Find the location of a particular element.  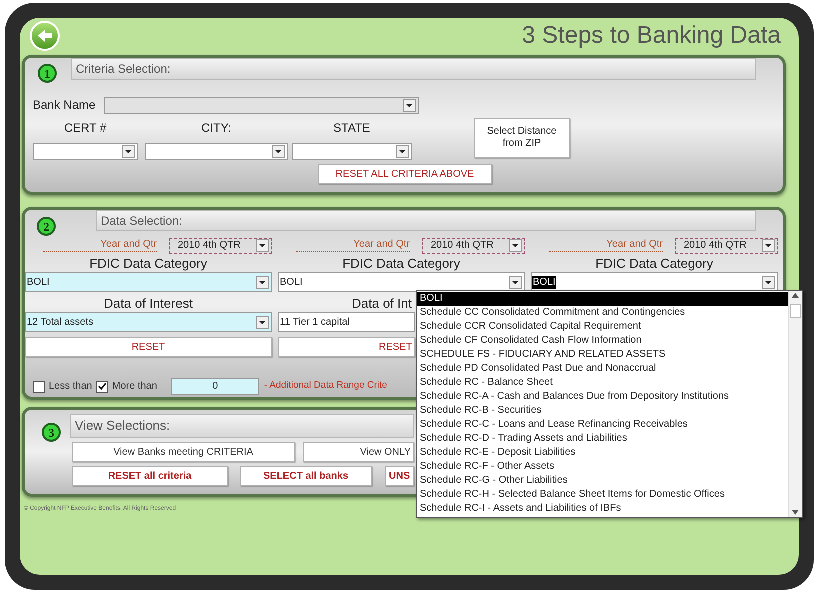

section-header: View Selections: is located at coordinates (242, 426).